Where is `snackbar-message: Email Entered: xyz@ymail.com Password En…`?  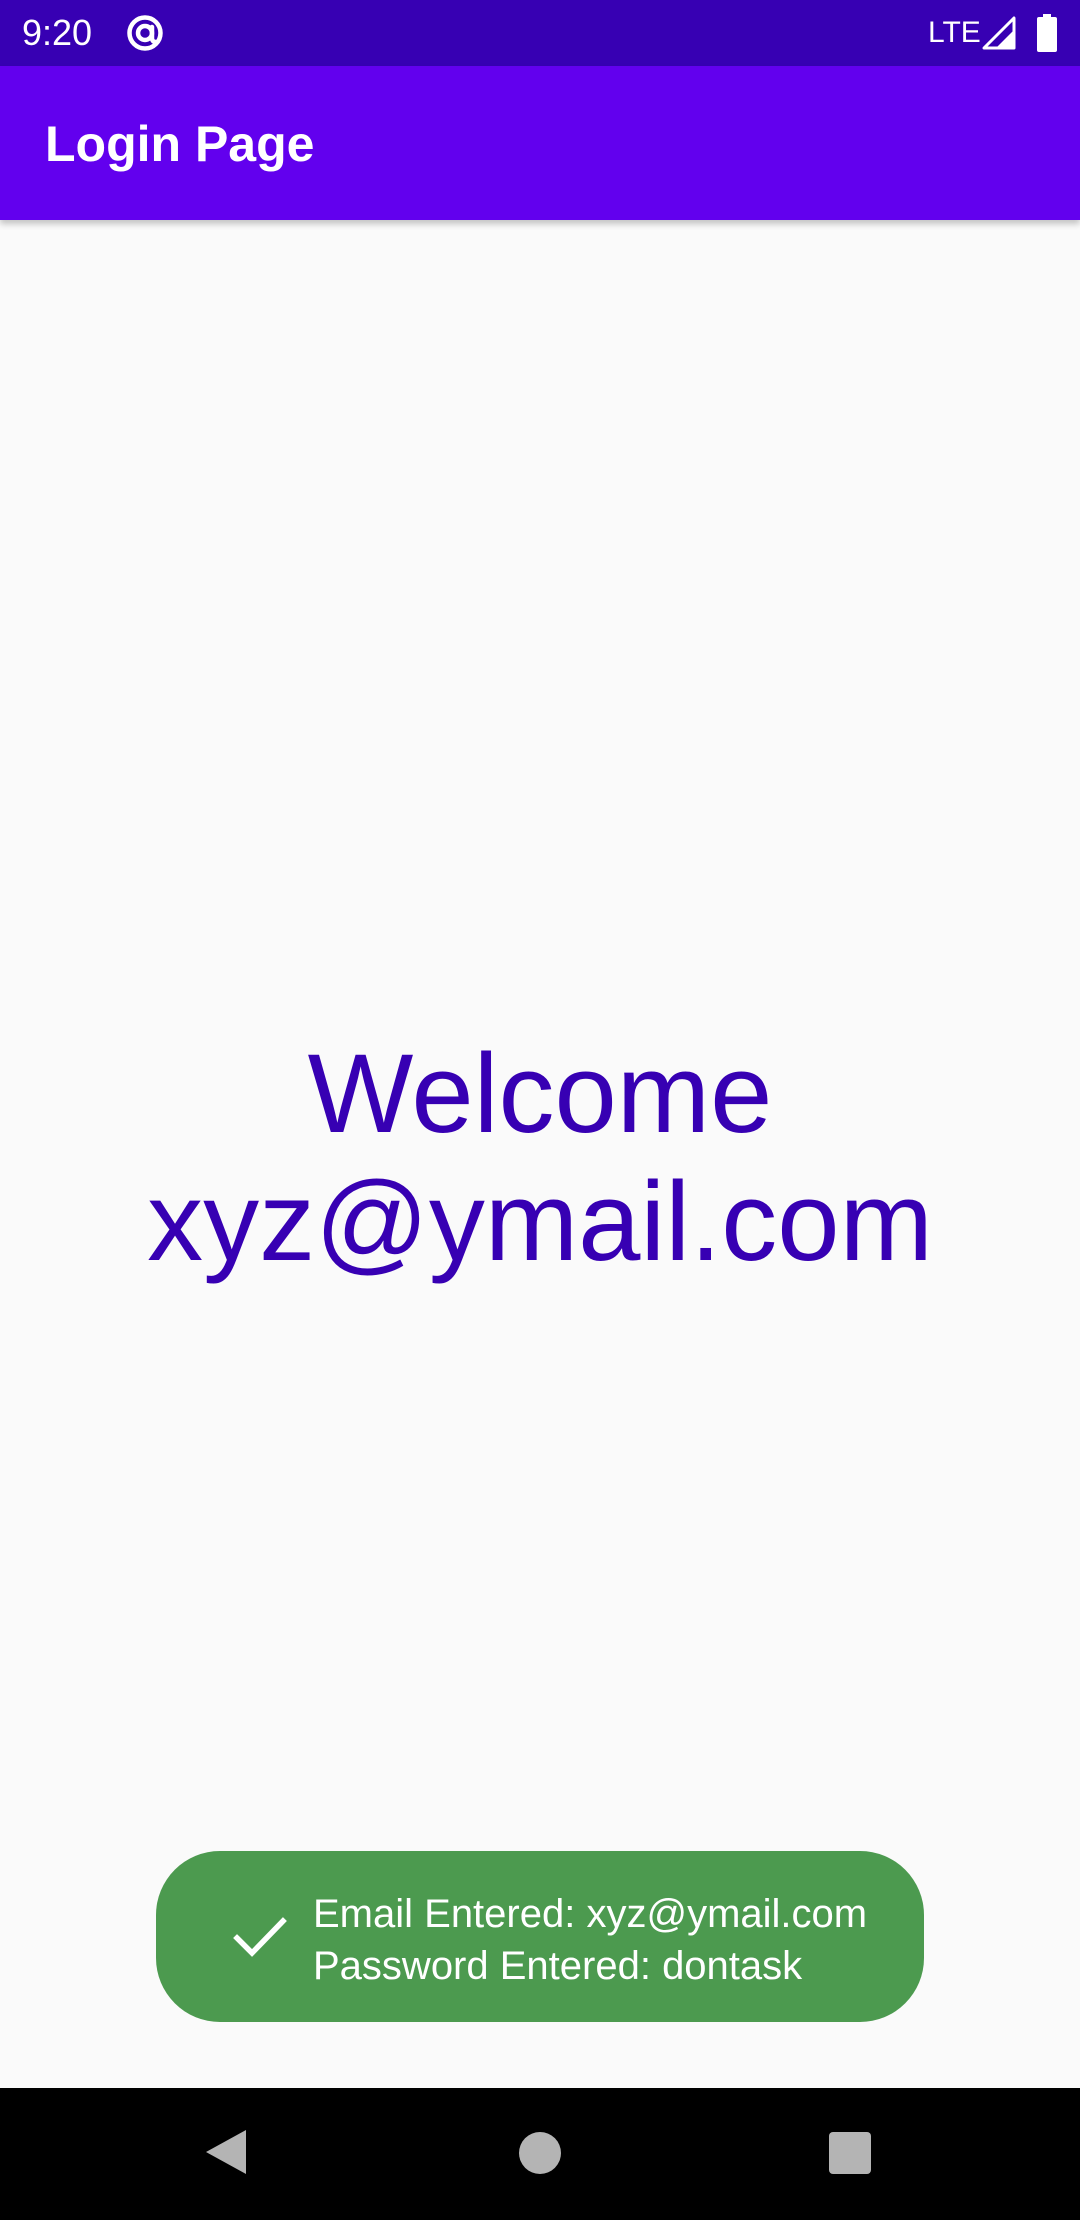
snackbar-message: Email Entered: xyz@ymail.com Password En… is located at coordinates (590, 1940).